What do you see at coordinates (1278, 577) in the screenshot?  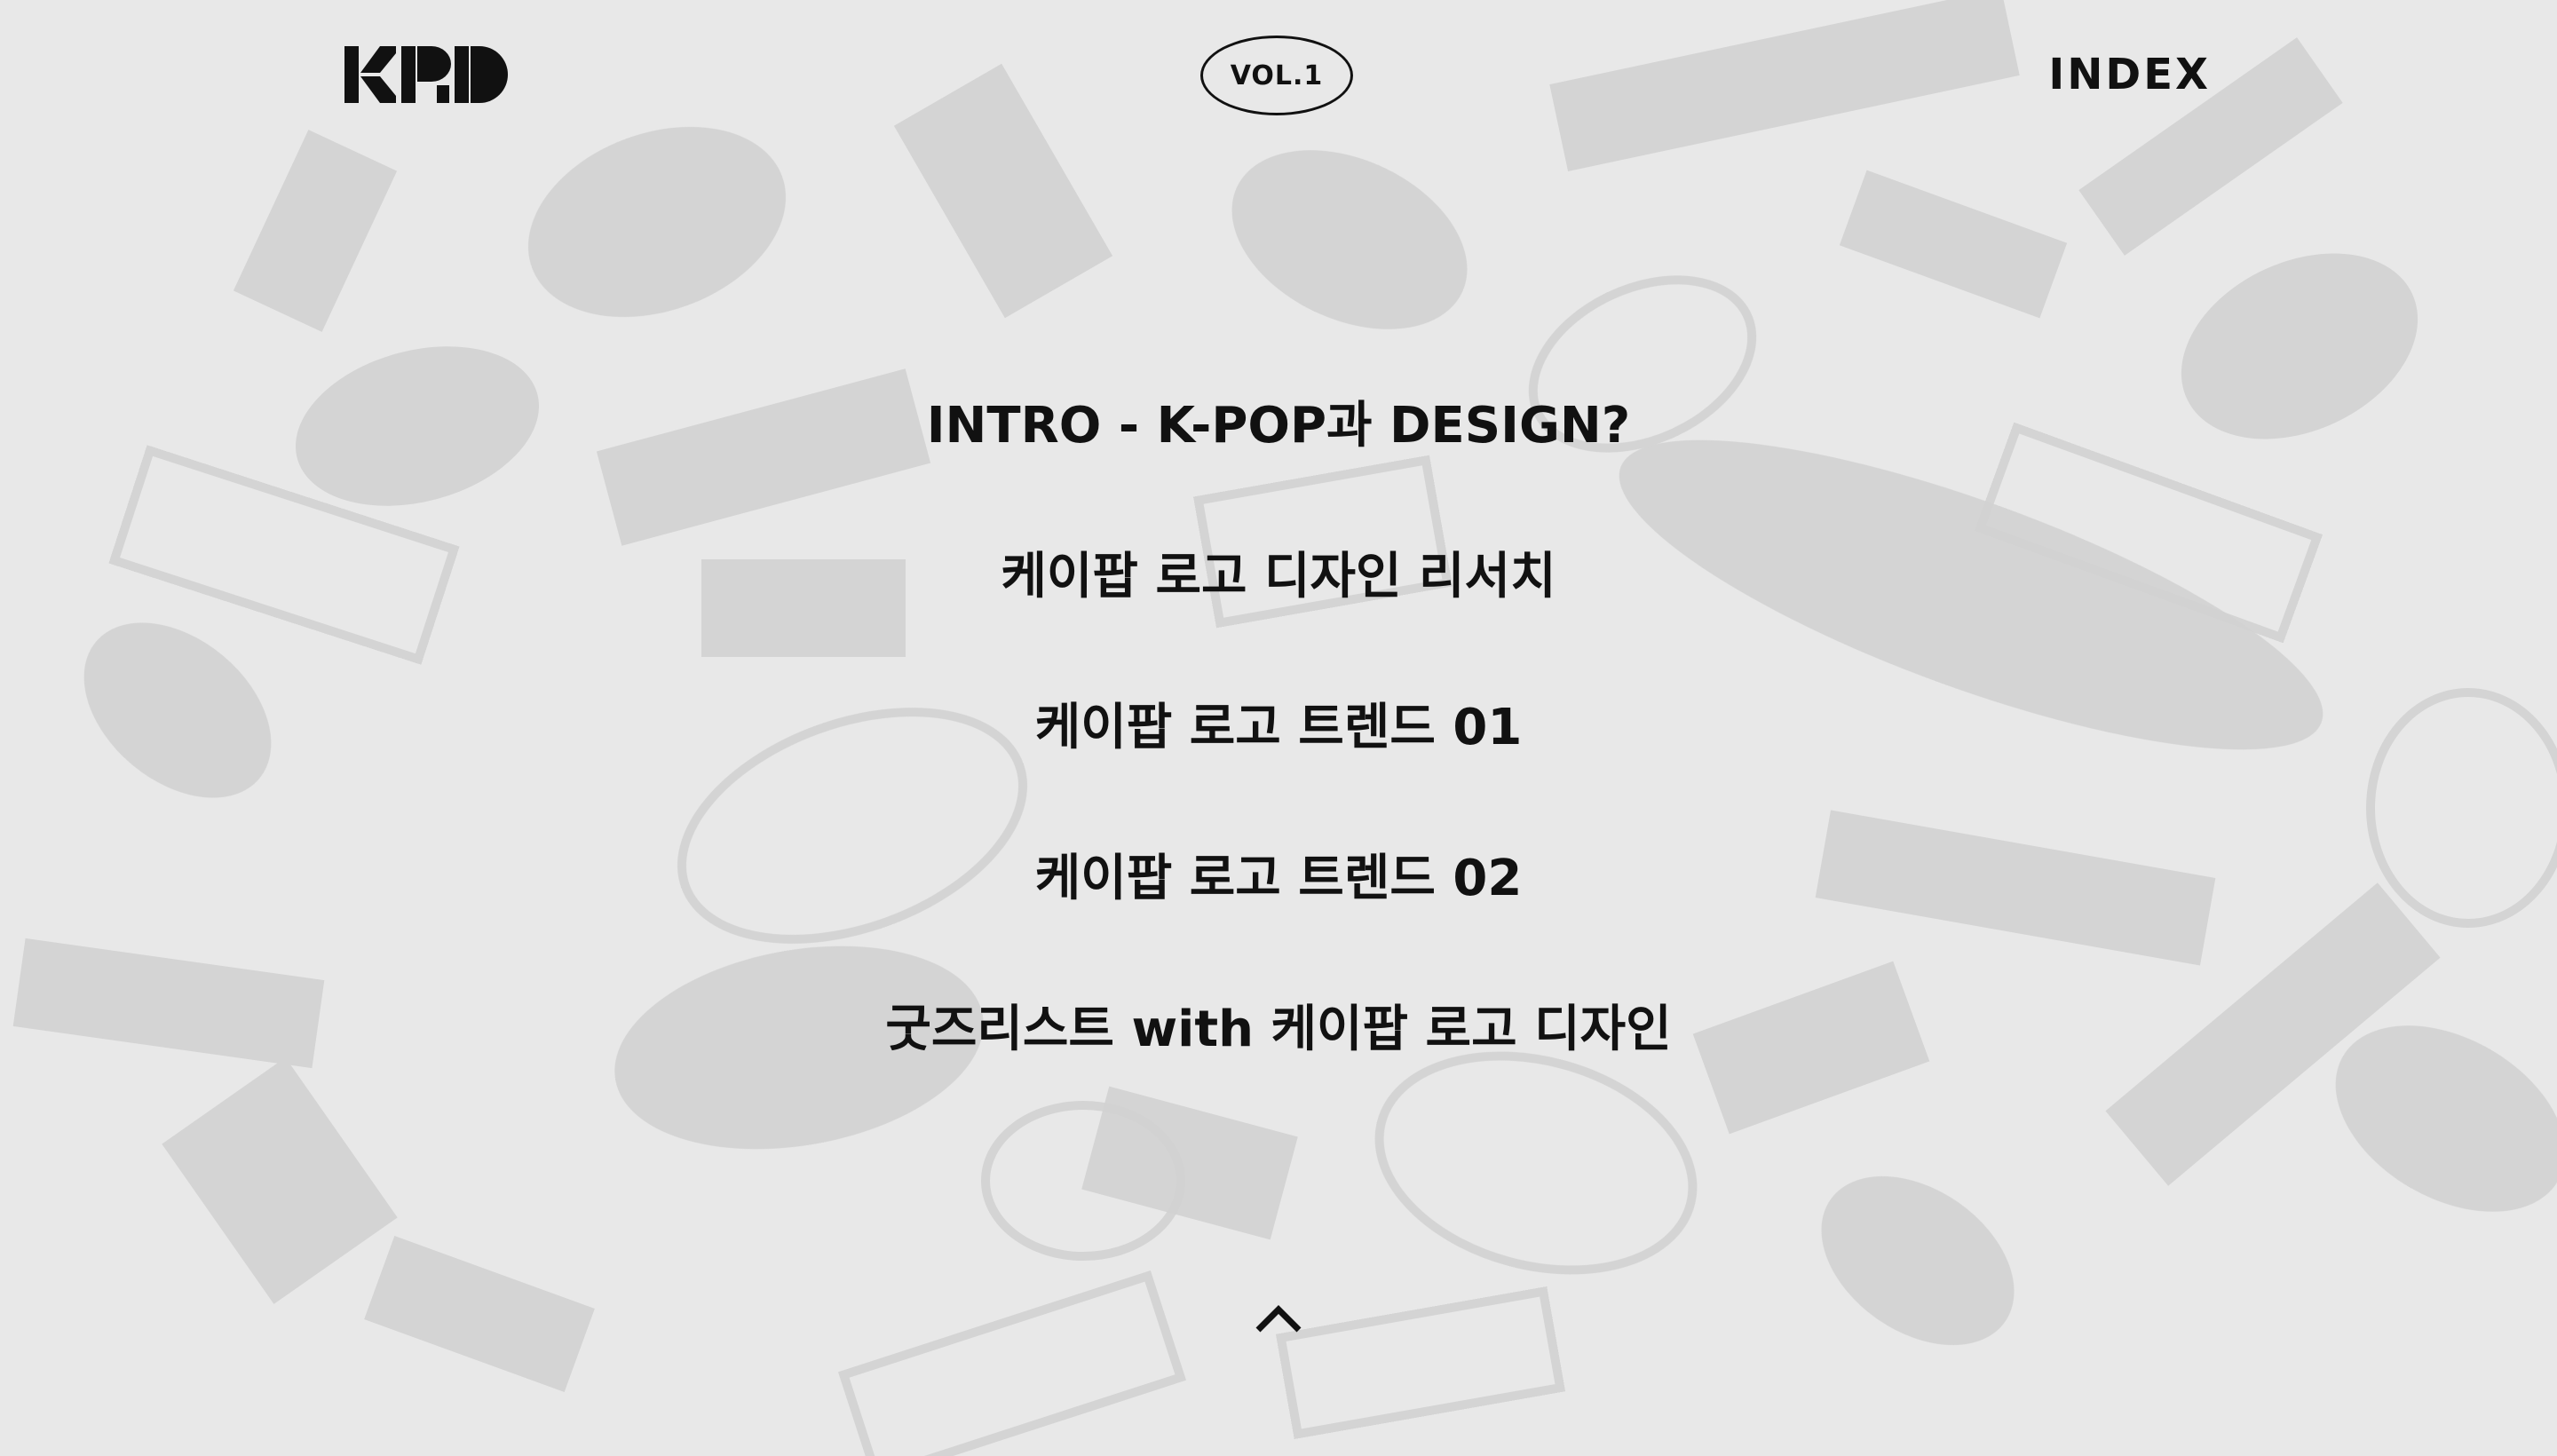 I see `menu-item-logo-research: 케이팝 로고 디자인 리서치` at bounding box center [1278, 577].